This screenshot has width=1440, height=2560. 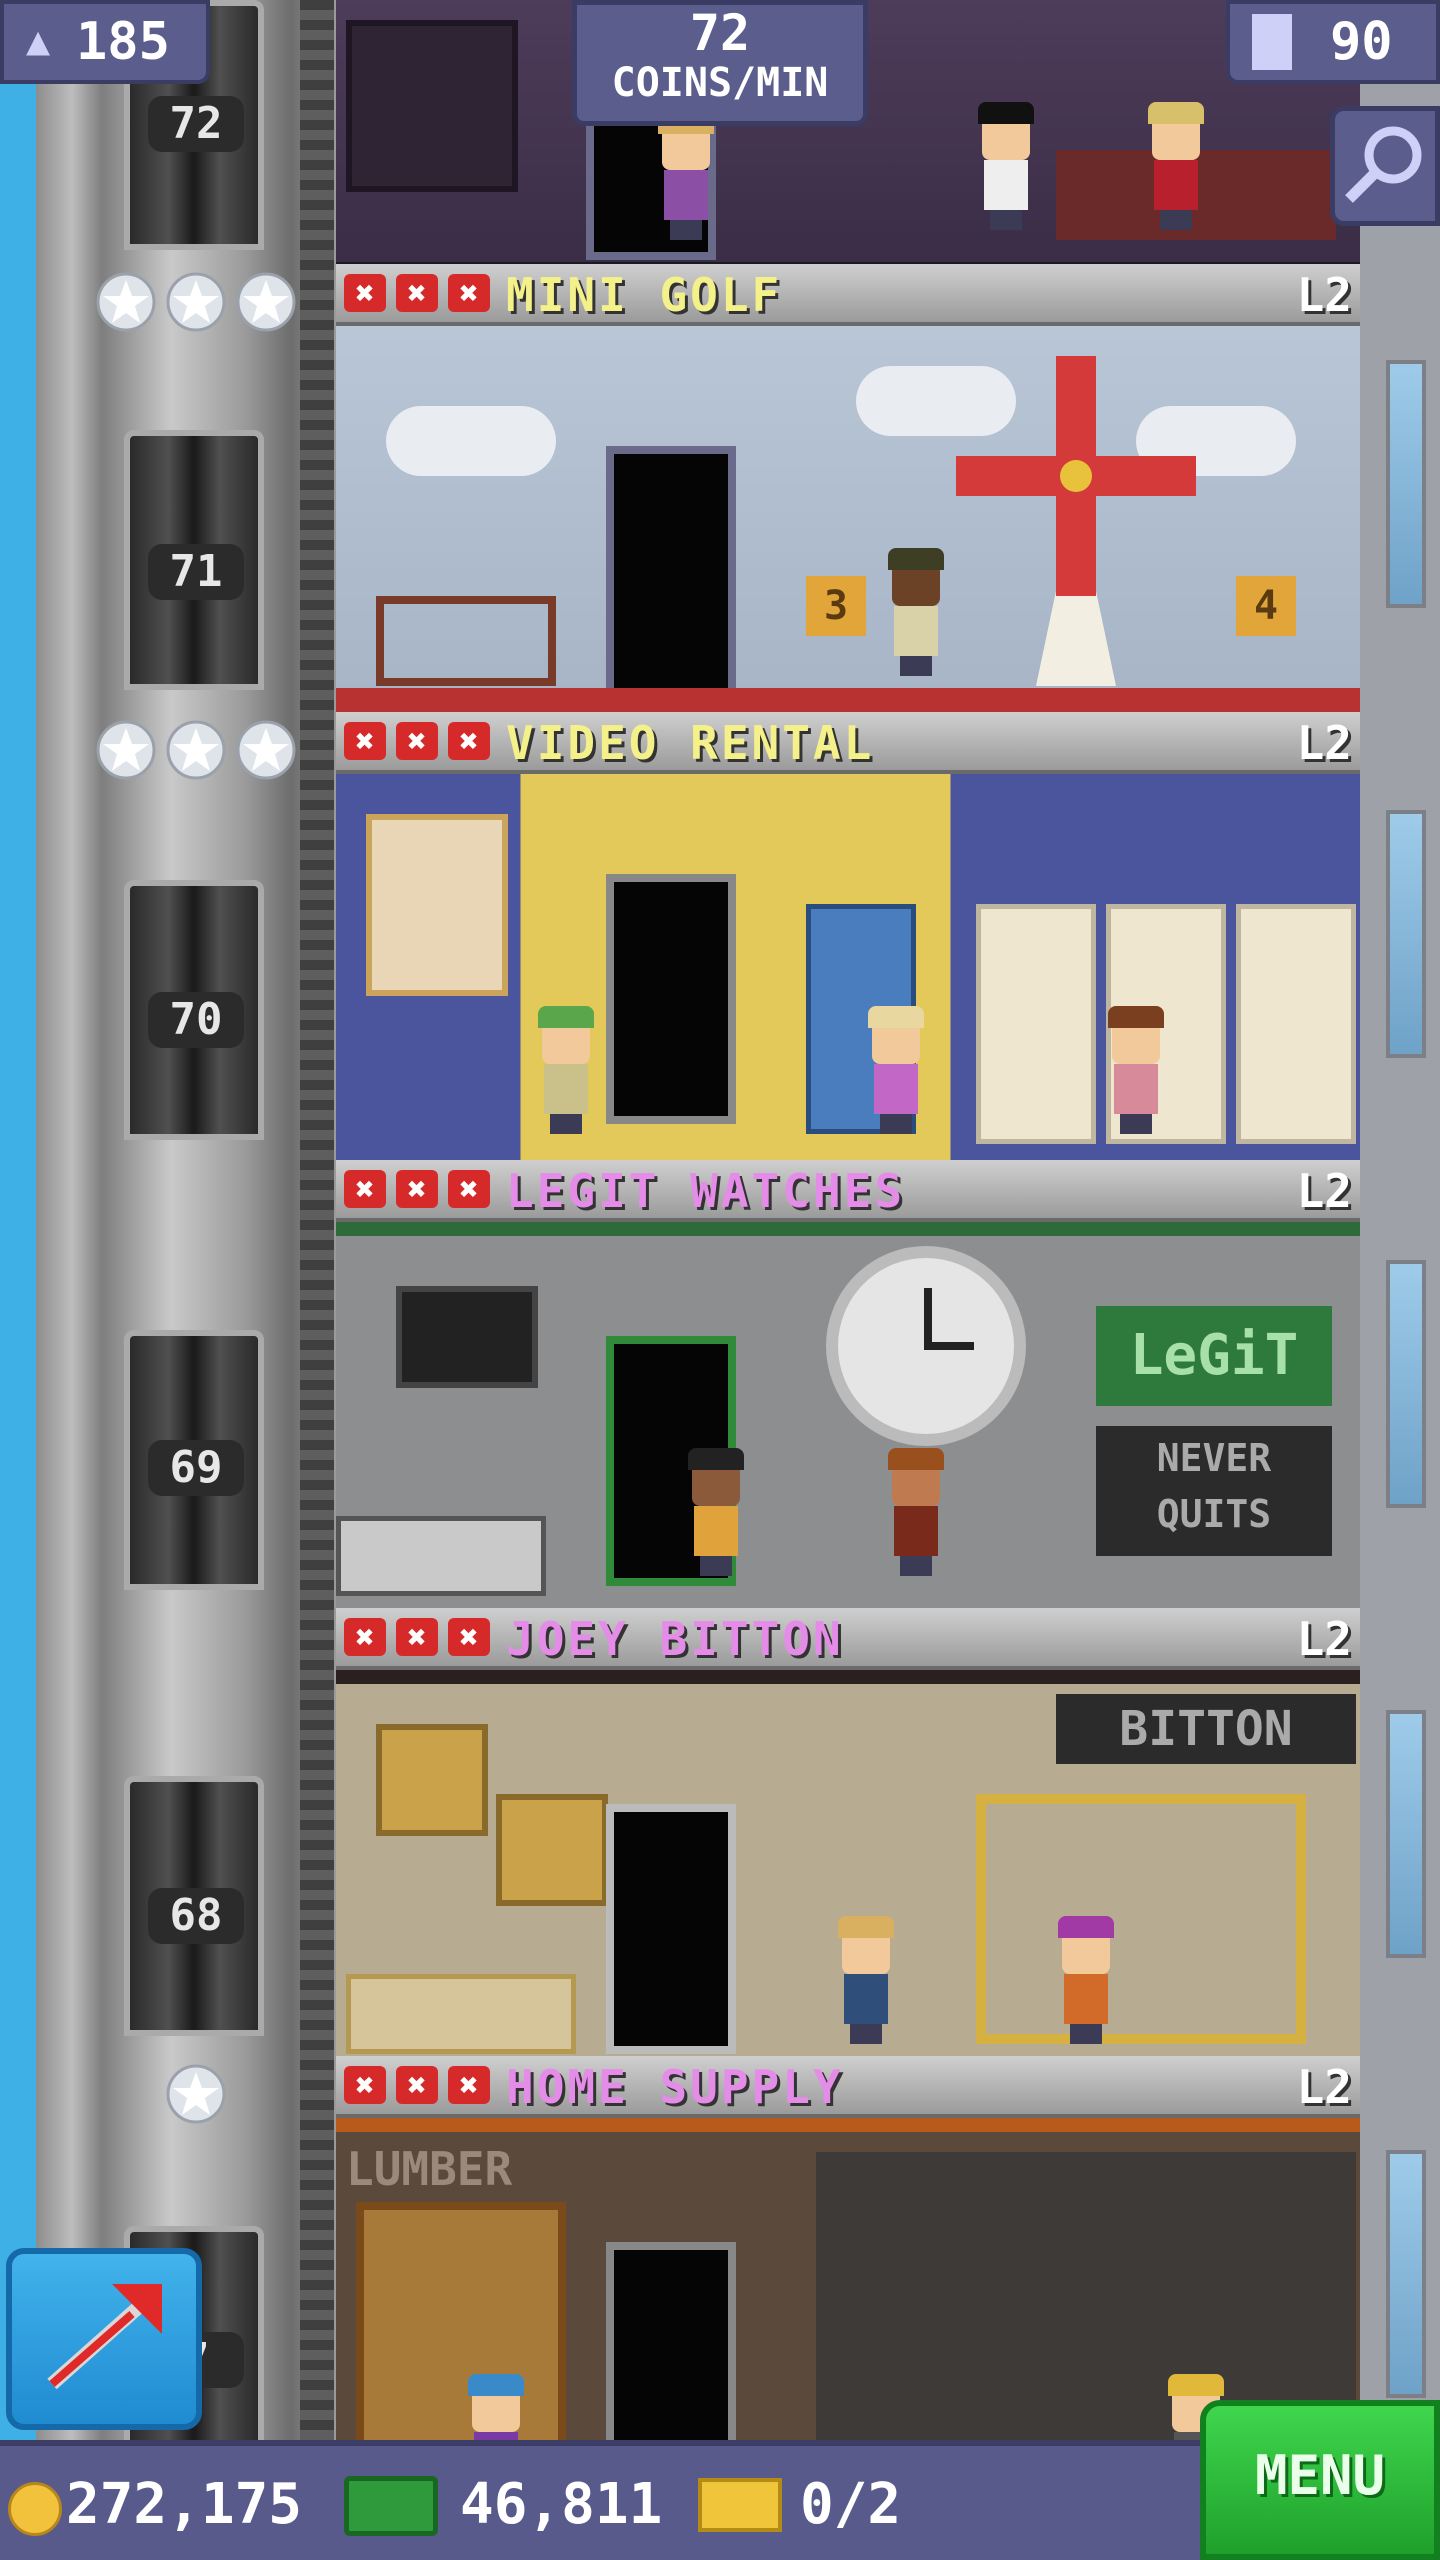 I want to click on poster, so click(x=437, y=905).